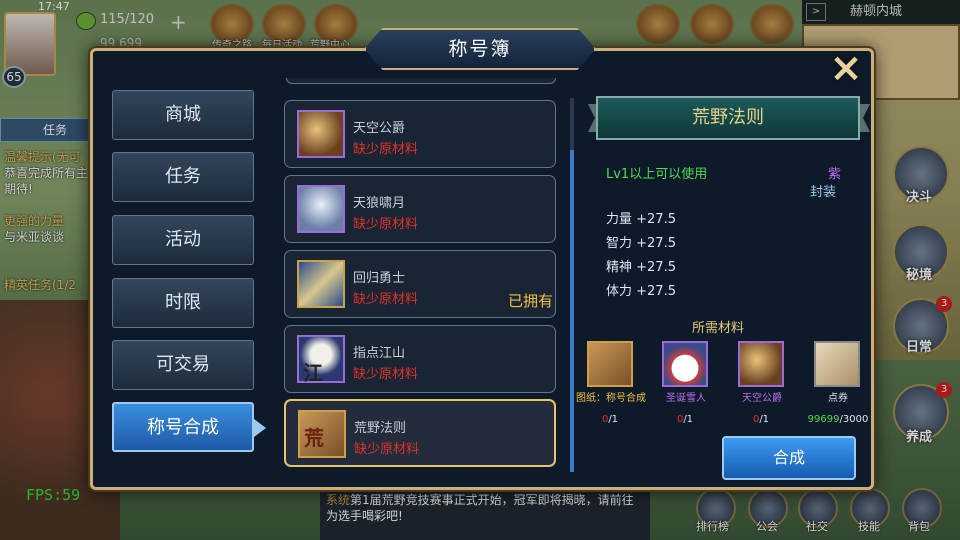  I want to click on stat-line: 体力 +27.5, so click(641, 291).